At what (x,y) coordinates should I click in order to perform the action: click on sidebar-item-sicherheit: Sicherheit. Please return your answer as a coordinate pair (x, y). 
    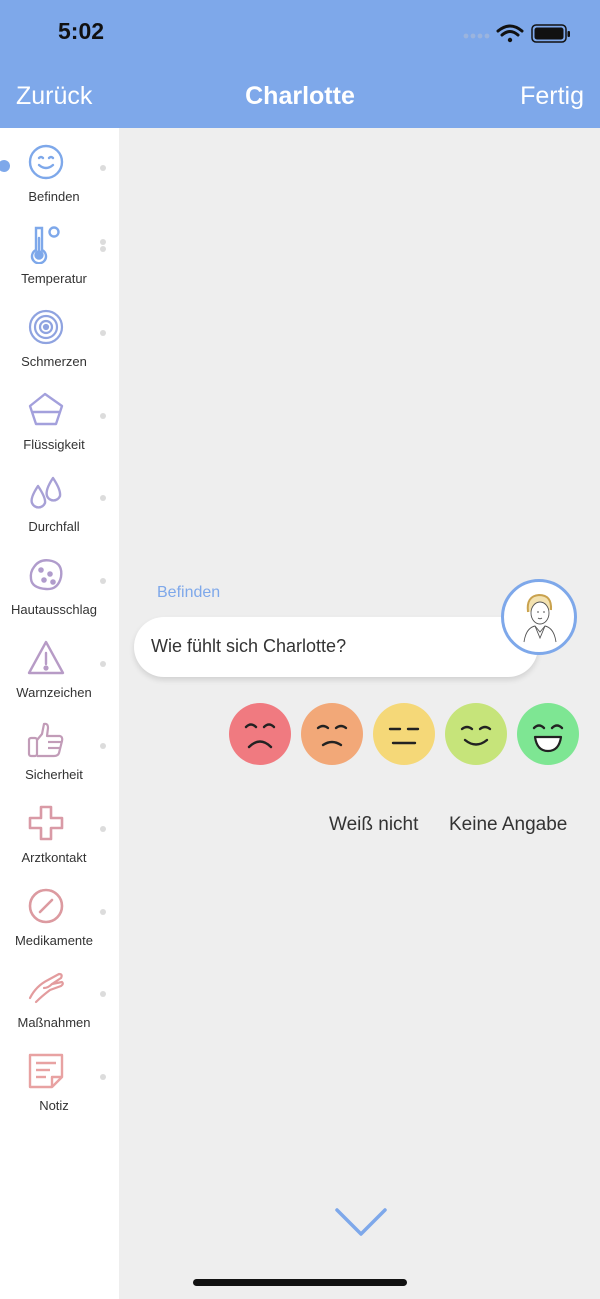
    Looking at the image, I should click on (54, 755).